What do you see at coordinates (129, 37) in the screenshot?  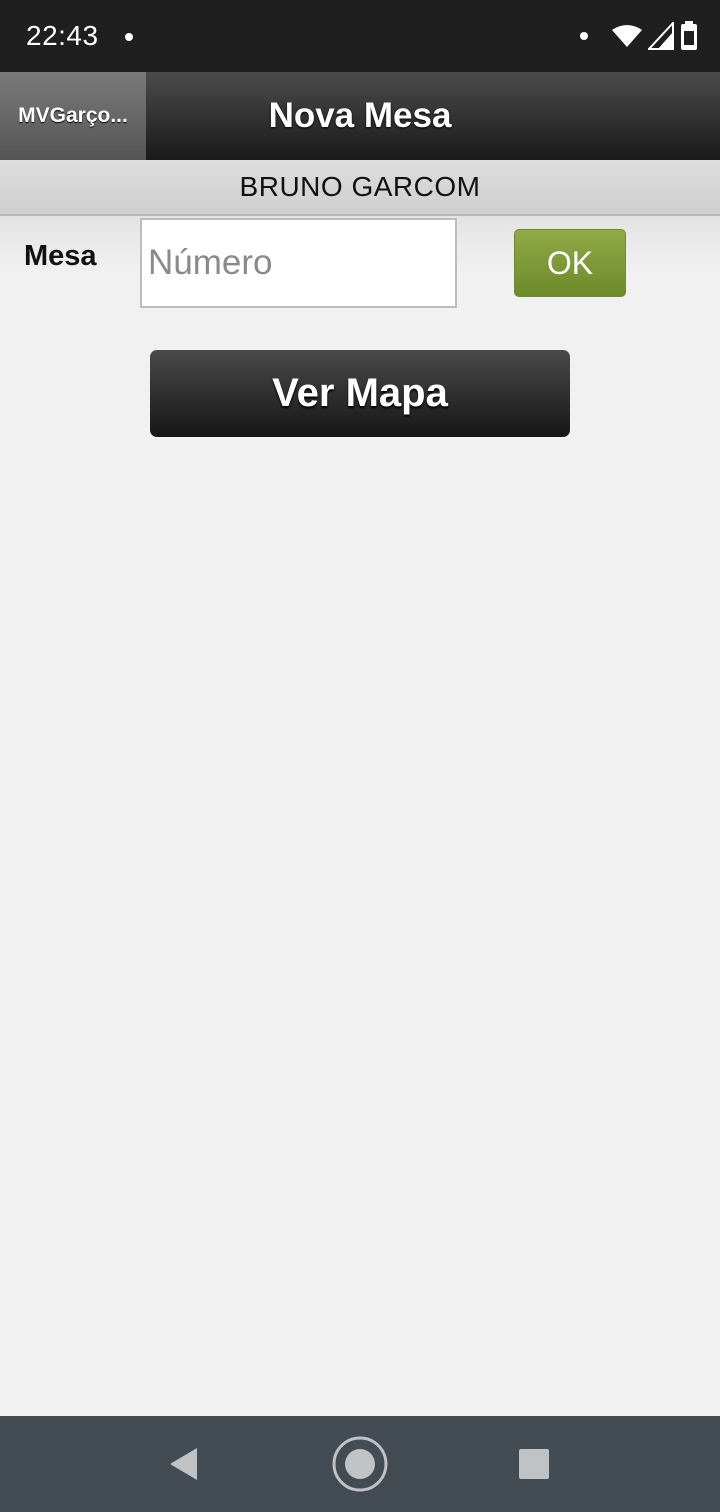 I see `notification-dot-icon` at bounding box center [129, 37].